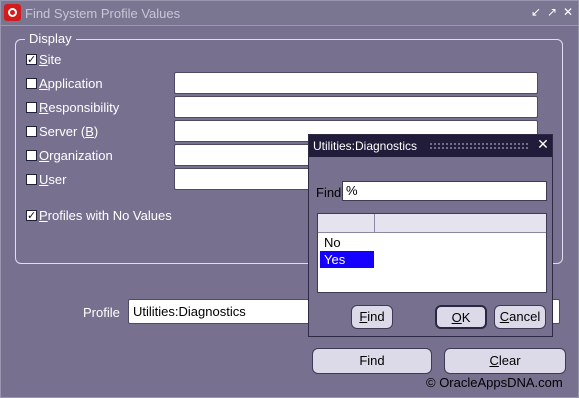 Image resolution: width=579 pixels, height=398 pixels. Describe the element at coordinates (31, 179) in the screenshot. I see `user-checkbox` at that location.